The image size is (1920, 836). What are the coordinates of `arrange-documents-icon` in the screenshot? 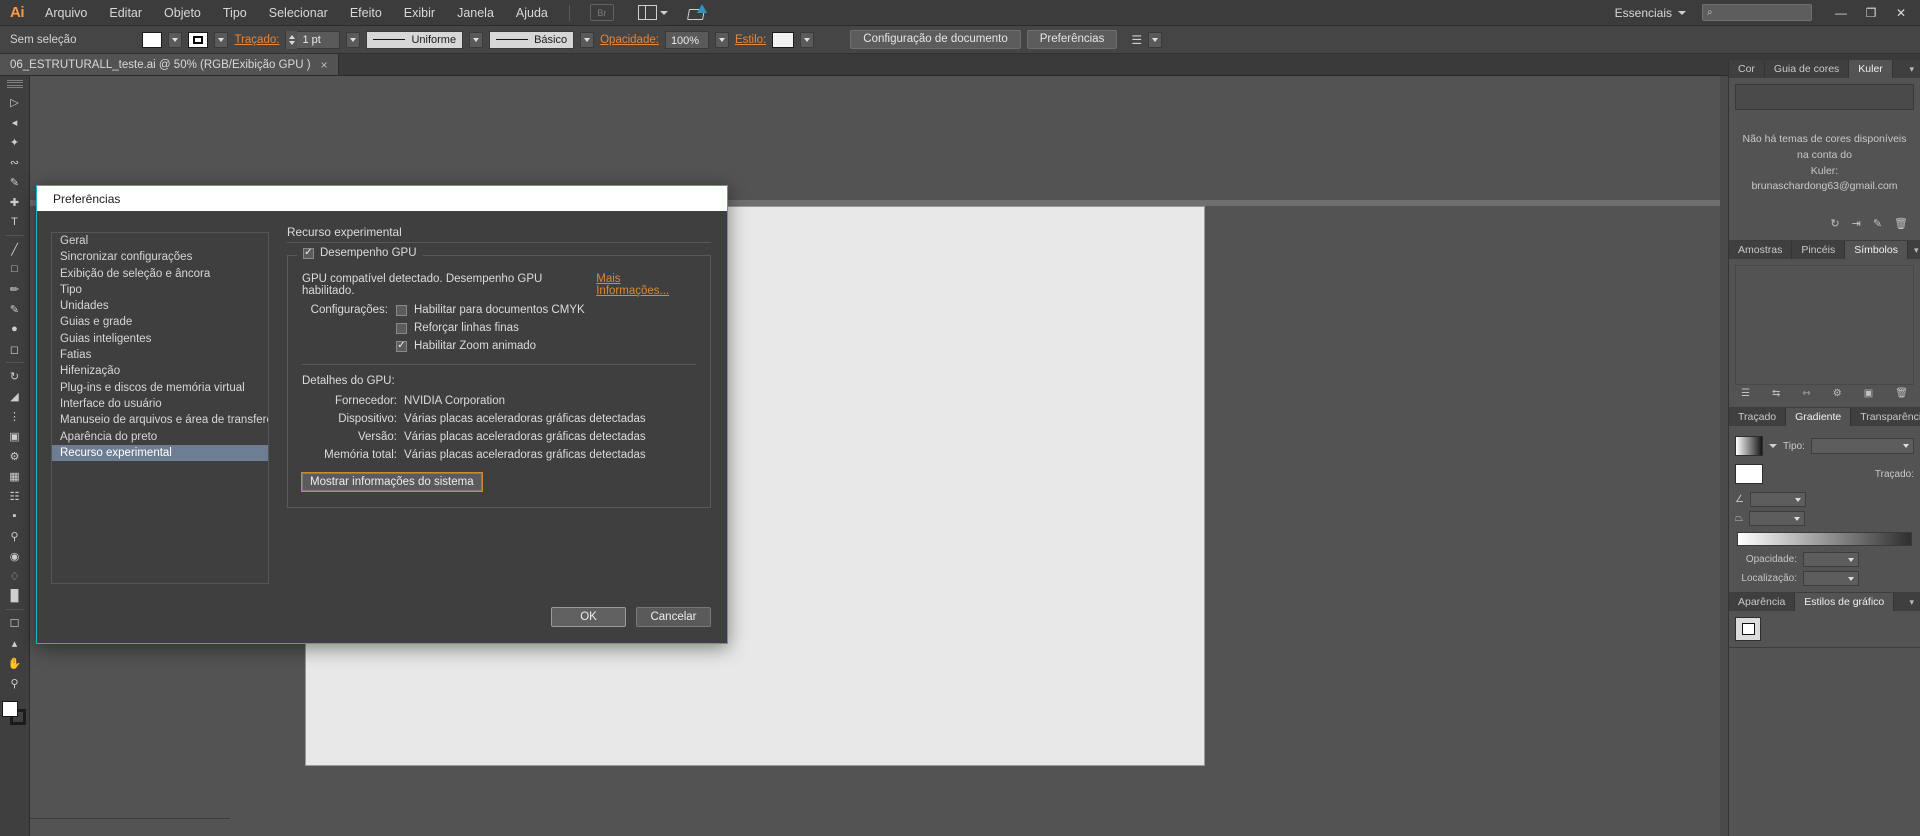 It's located at (652, 12).